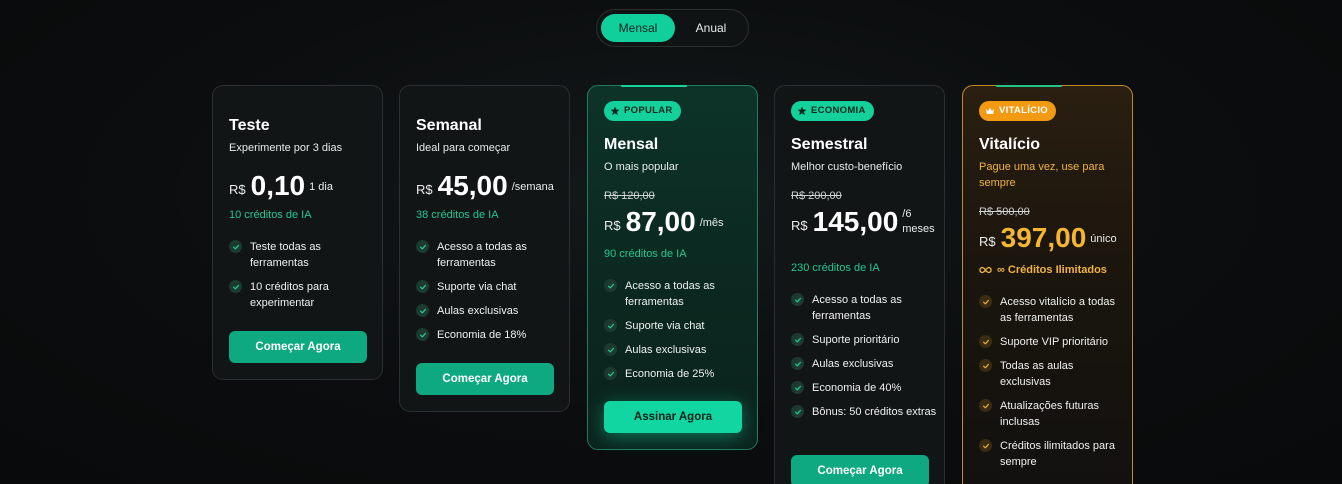  Describe the element at coordinates (660, 221) in the screenshot. I see `price-amount: 87,00` at that location.